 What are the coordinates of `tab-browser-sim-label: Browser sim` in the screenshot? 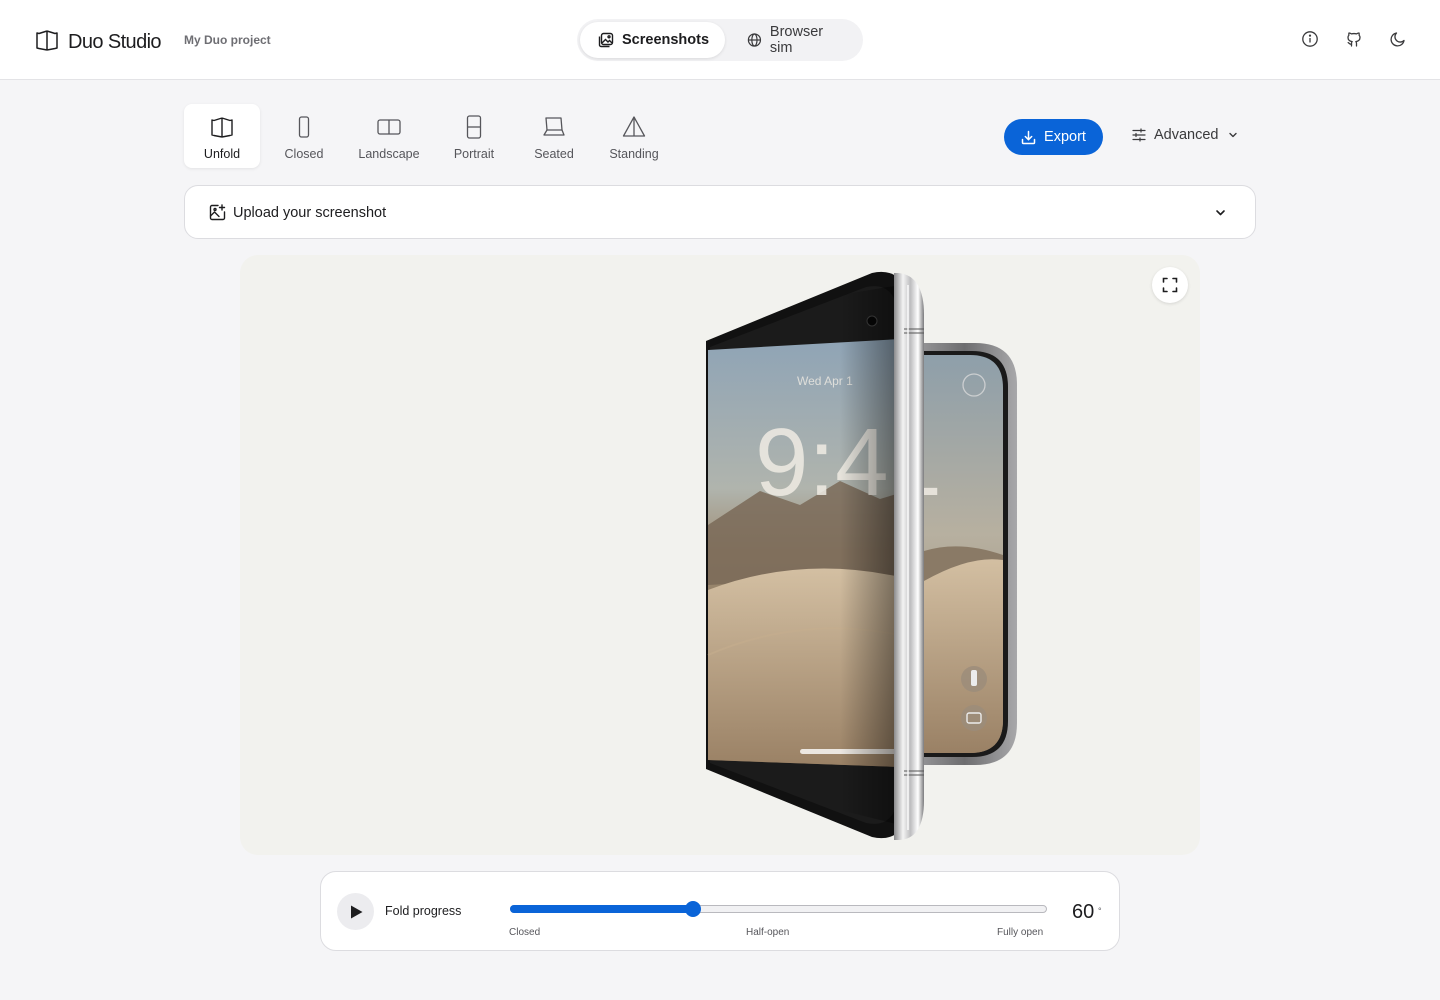 It's located at (796, 40).